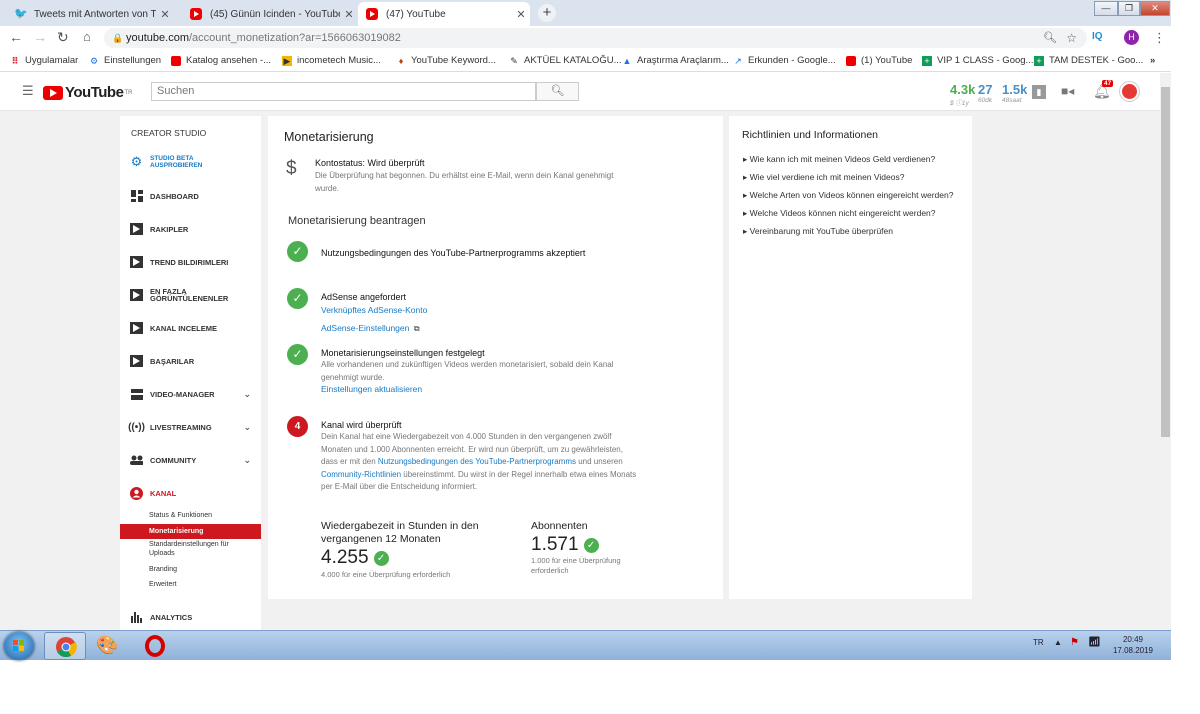 The width and height of the screenshot is (1200, 714). I want to click on taskbar-opera, so click(155, 646).